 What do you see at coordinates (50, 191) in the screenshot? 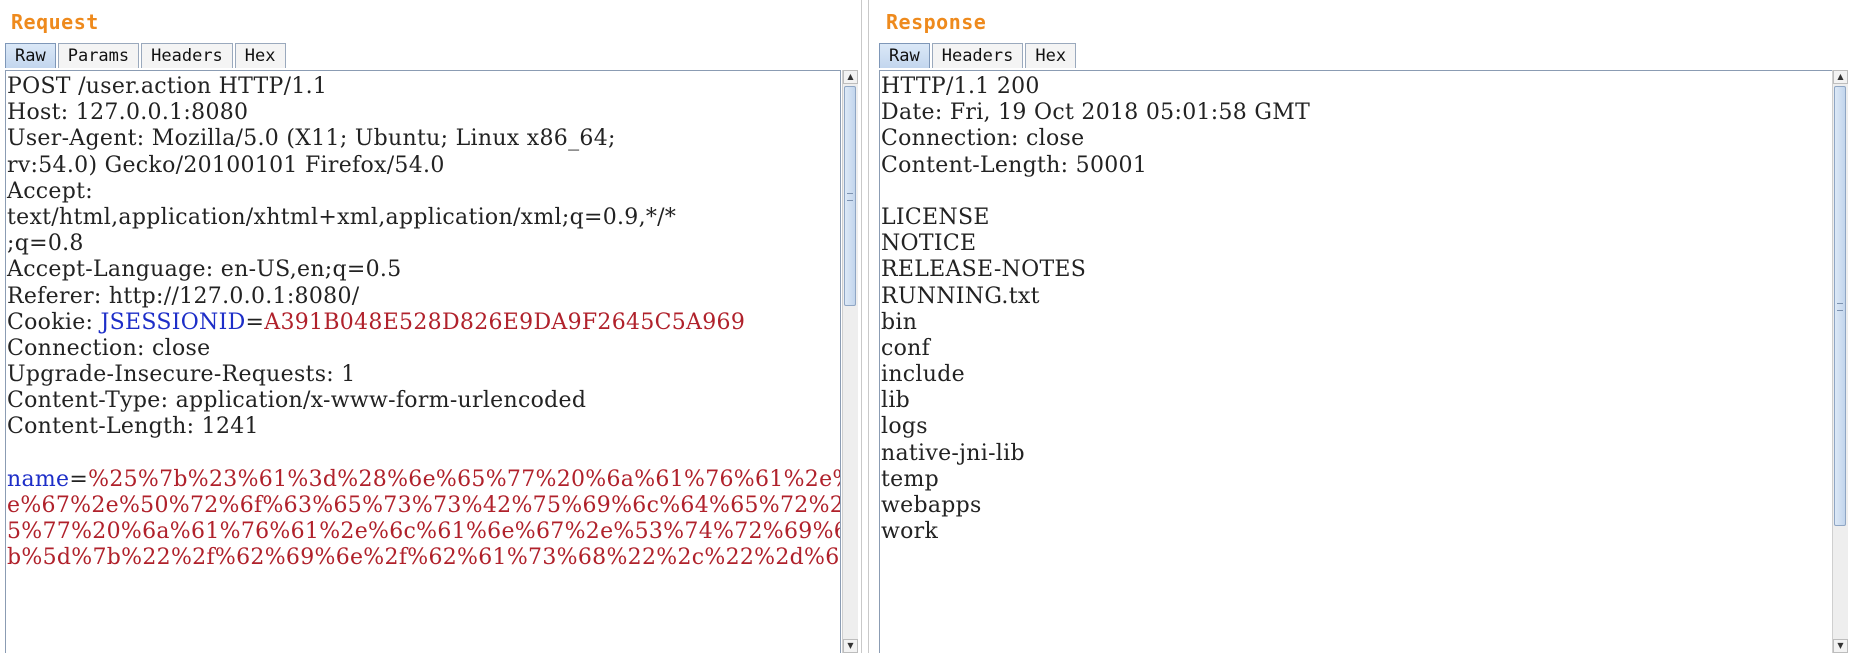
I see `request-line: Accept:` at bounding box center [50, 191].